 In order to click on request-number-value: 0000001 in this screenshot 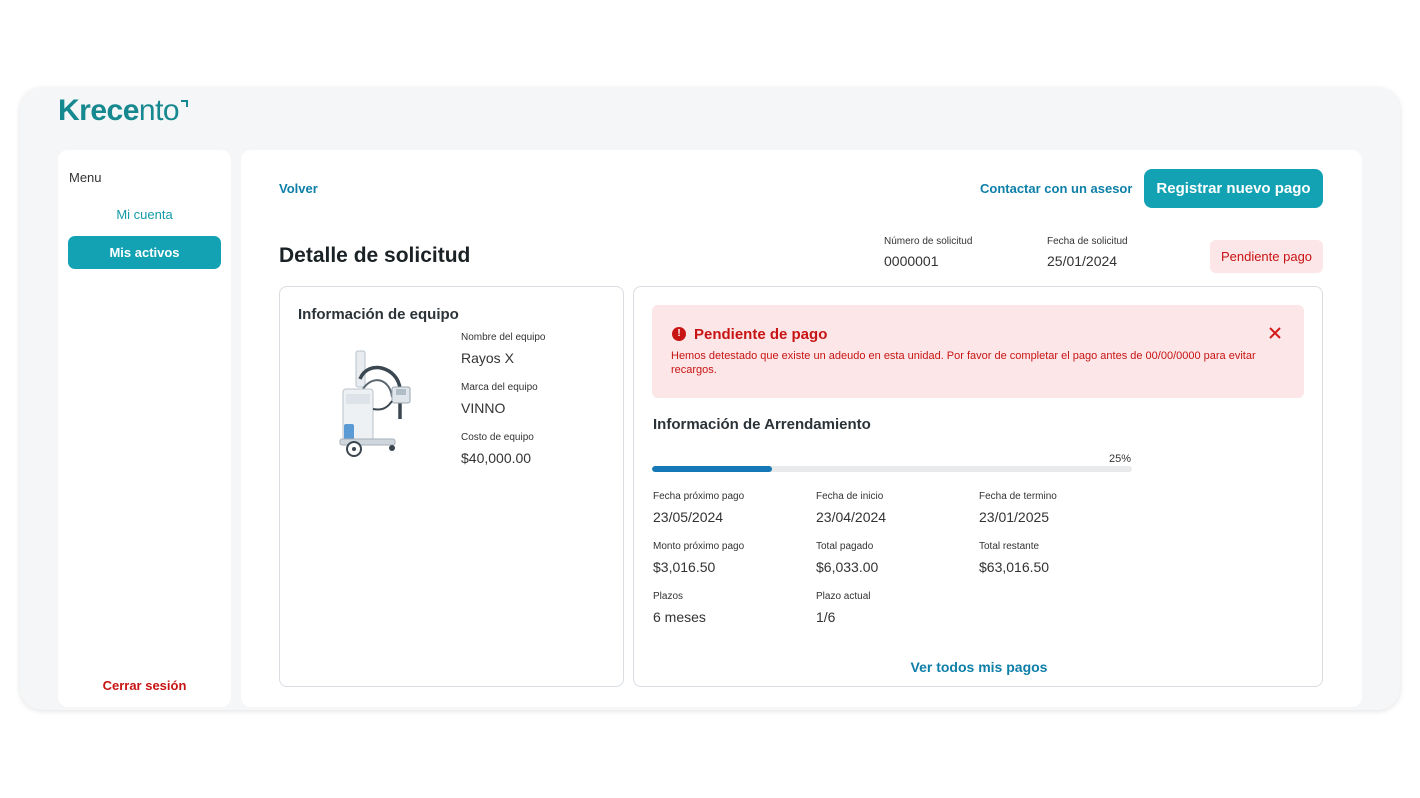, I will do `click(911, 261)`.